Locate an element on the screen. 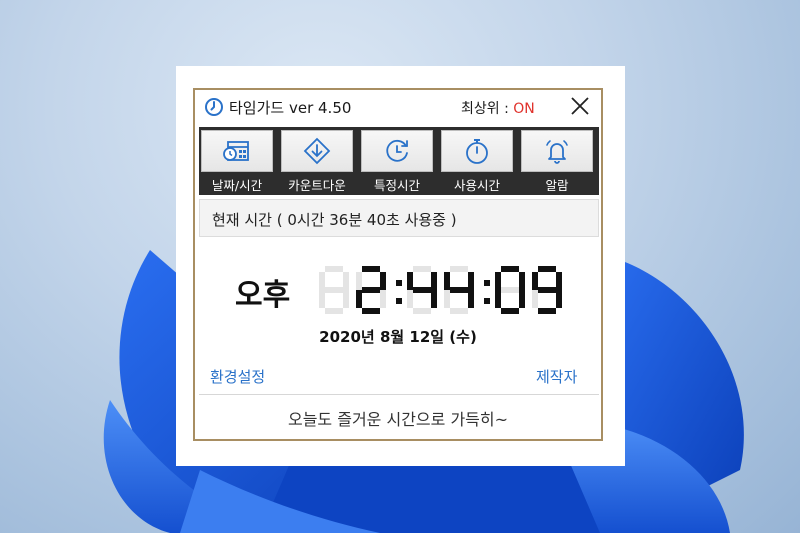 This screenshot has height=533, width=800. app-title: 타임가드 ver 4.50 is located at coordinates (290, 108).